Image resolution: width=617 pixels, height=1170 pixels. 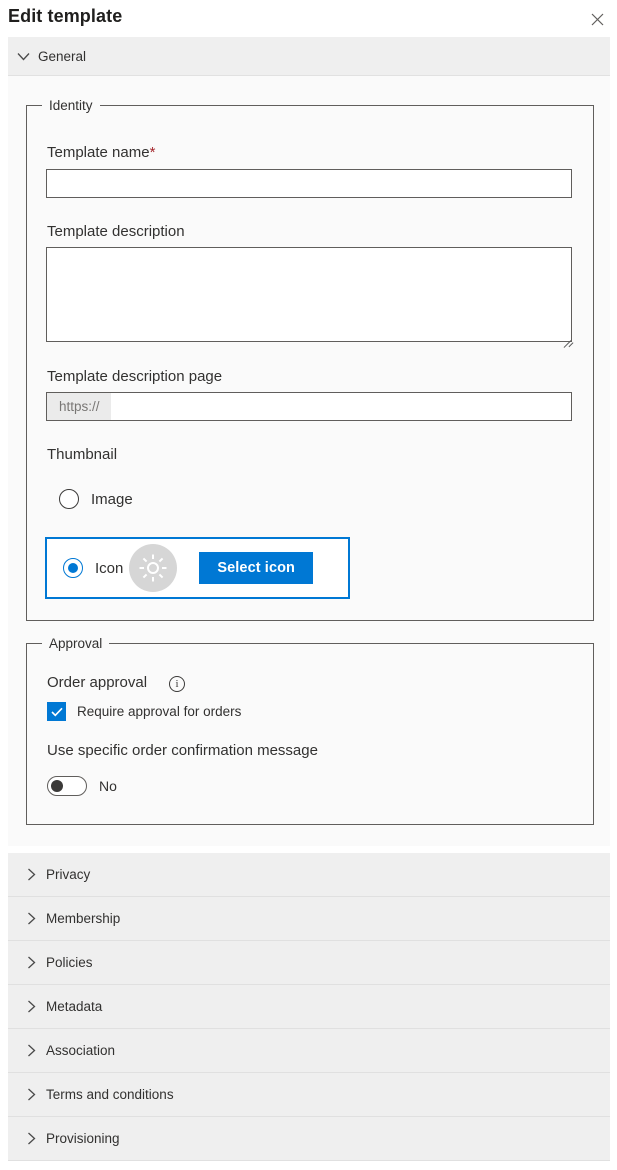 I want to click on template-description-page-label: Template description page, so click(x=135, y=376).